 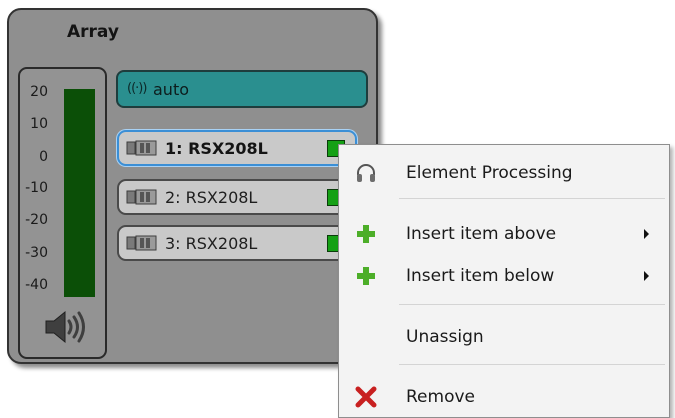 I want to click on headphones-icon, so click(x=366, y=173).